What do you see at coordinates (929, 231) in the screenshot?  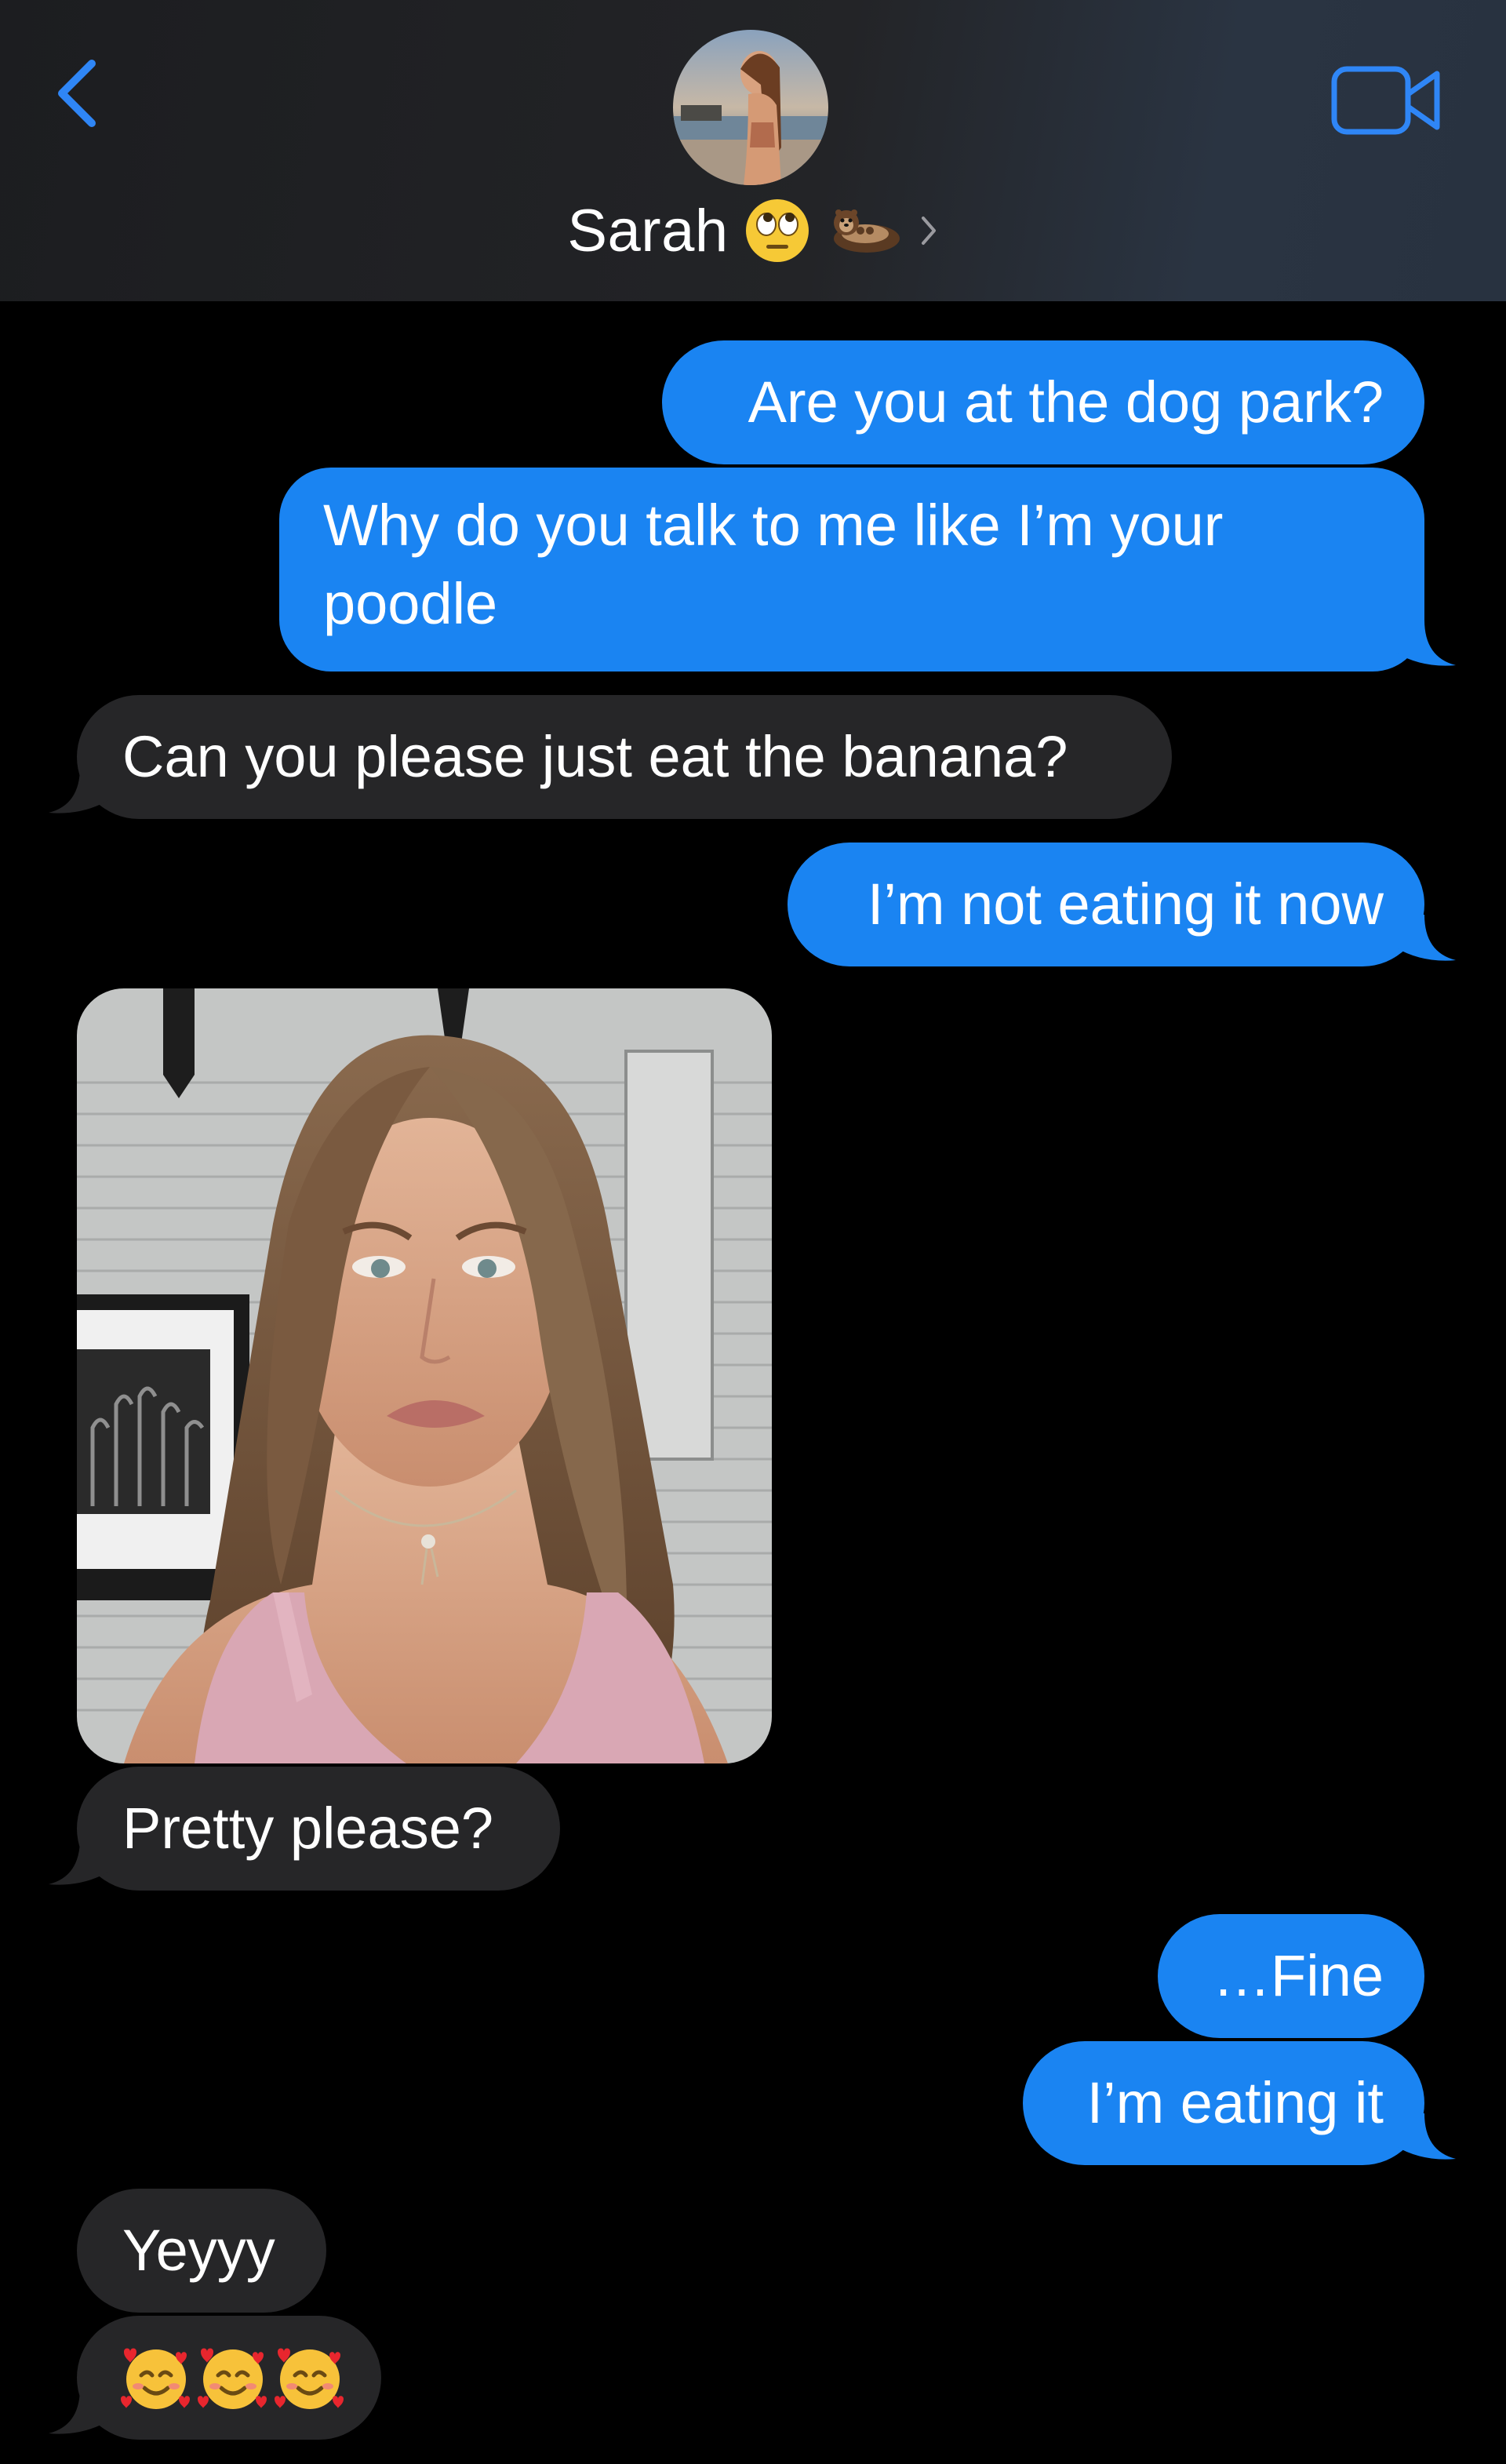 I see `chevron-right-icon` at bounding box center [929, 231].